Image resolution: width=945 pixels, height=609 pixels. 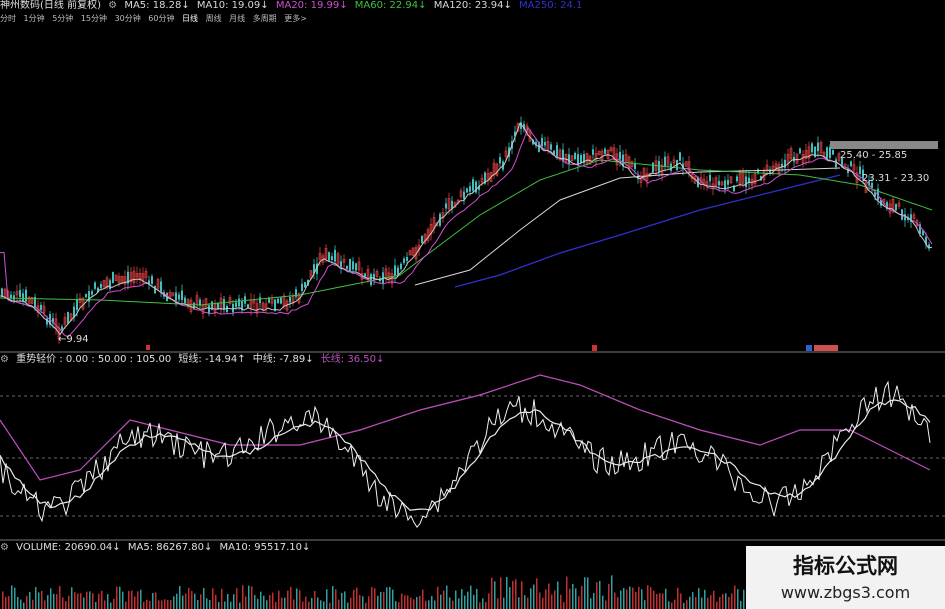 What do you see at coordinates (50, 5) in the screenshot?
I see `stock-title: 神州数码(日线 前复权)` at bounding box center [50, 5].